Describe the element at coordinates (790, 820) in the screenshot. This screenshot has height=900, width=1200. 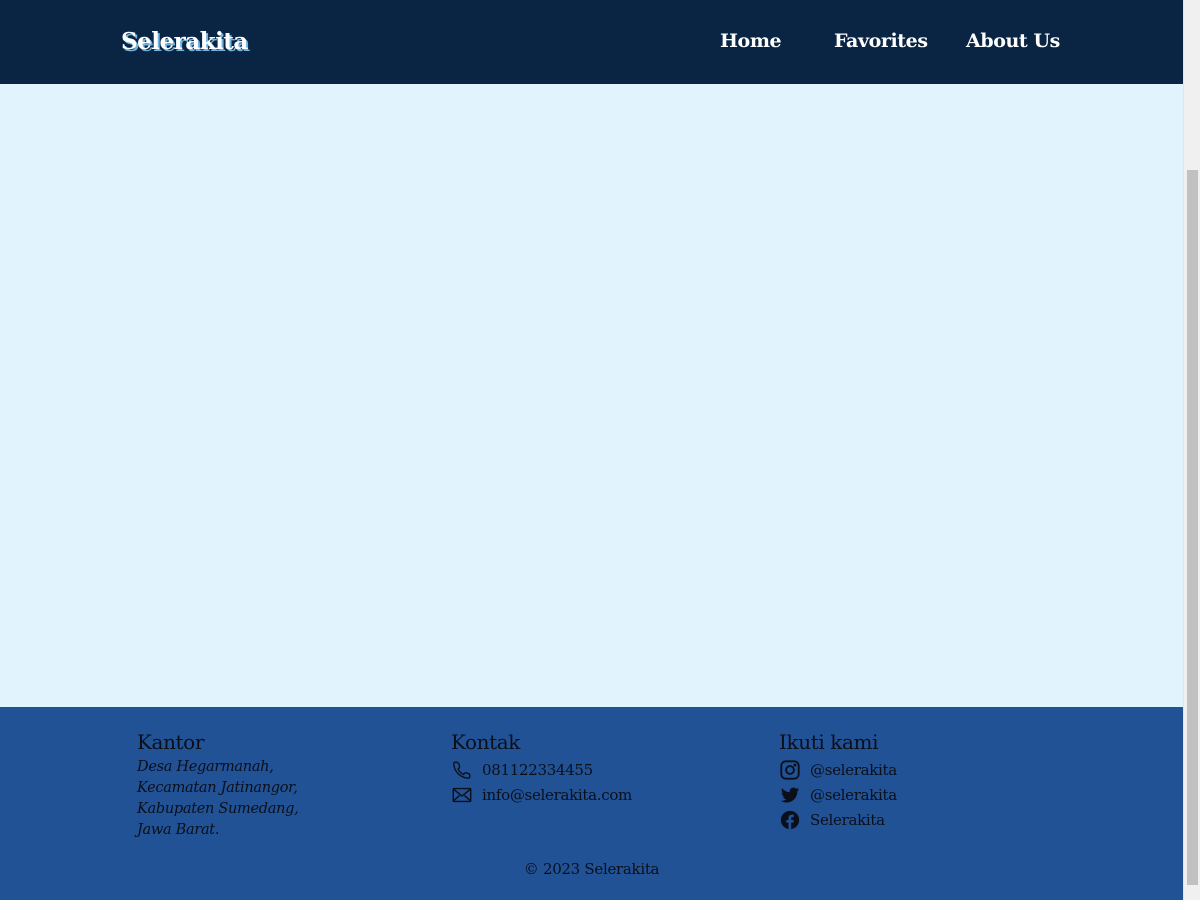
I see `facebook-icon` at that location.